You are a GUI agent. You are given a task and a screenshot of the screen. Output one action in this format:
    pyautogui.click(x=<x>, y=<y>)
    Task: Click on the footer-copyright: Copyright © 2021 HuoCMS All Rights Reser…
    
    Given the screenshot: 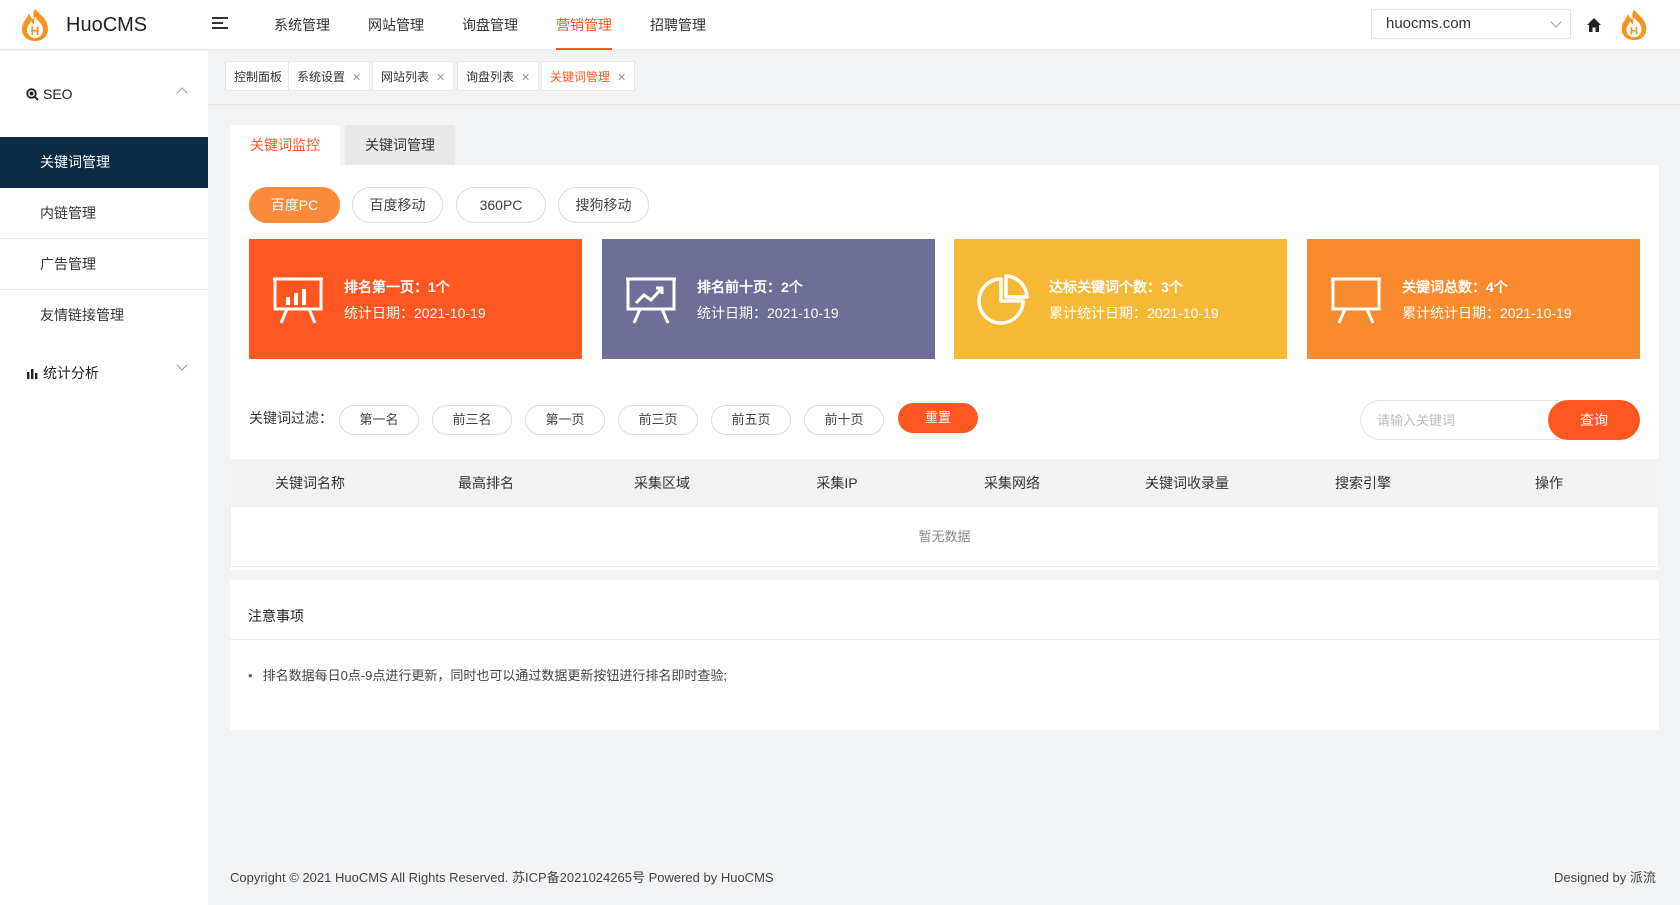 What is the action you would take?
    pyautogui.click(x=502, y=877)
    